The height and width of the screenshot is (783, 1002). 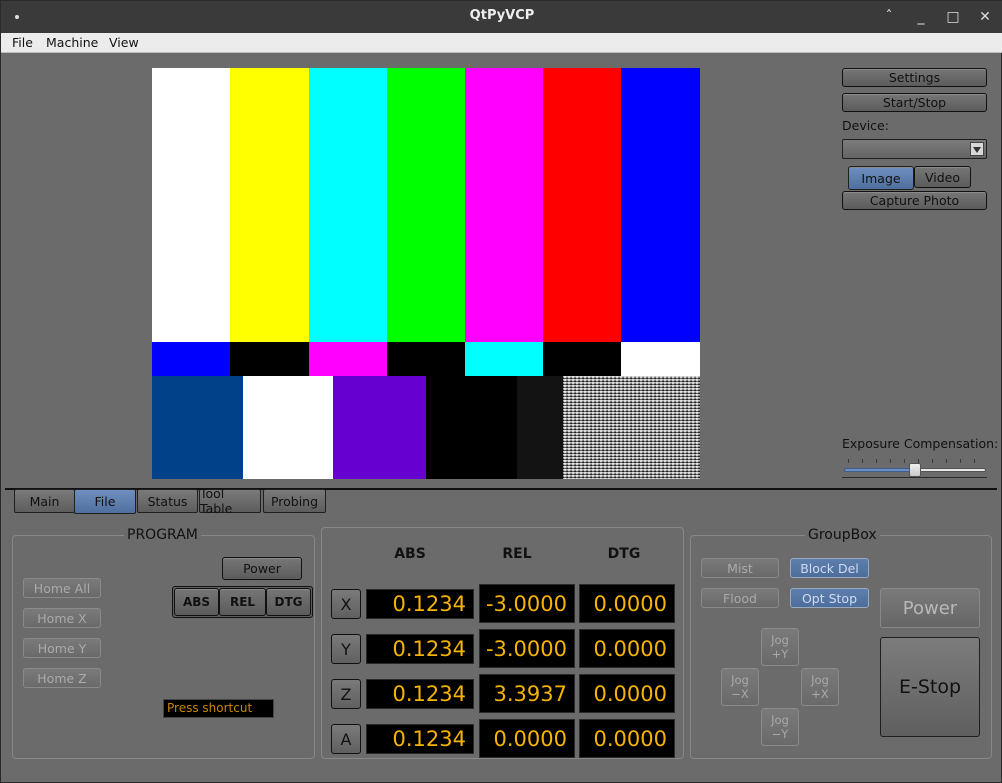 What do you see at coordinates (294, 501) in the screenshot?
I see `tab-probing: Probing` at bounding box center [294, 501].